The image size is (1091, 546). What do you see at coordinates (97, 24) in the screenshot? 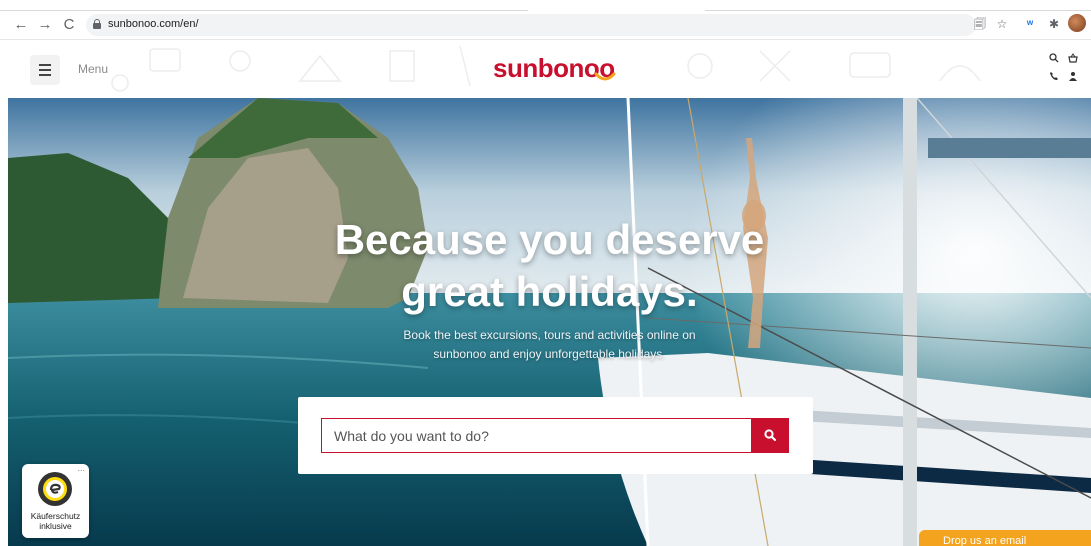
I see `lock-icon` at bounding box center [97, 24].